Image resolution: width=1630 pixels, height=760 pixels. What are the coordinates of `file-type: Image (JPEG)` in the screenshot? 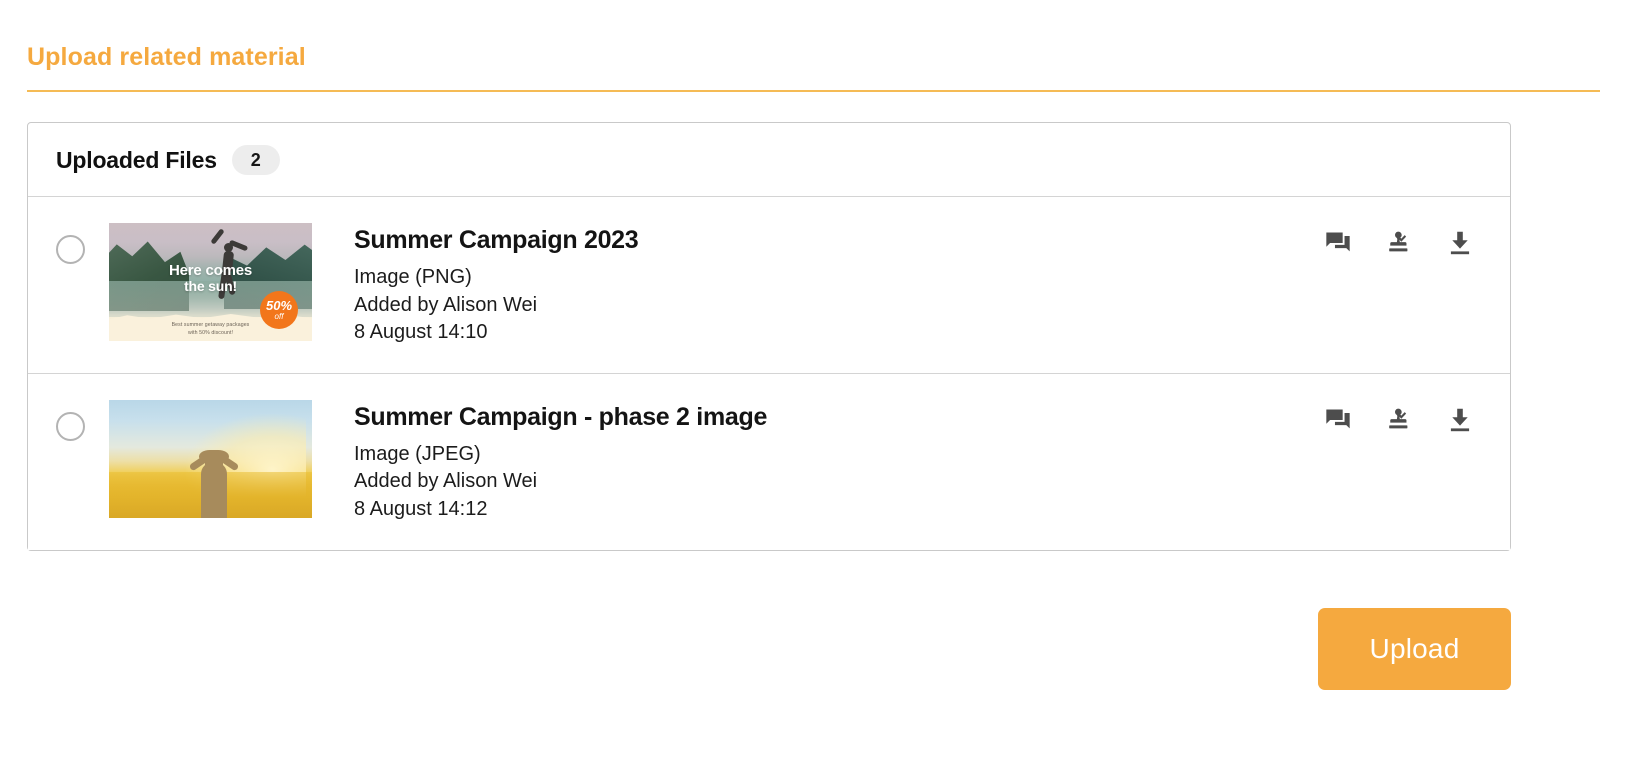 It's located at (417, 453).